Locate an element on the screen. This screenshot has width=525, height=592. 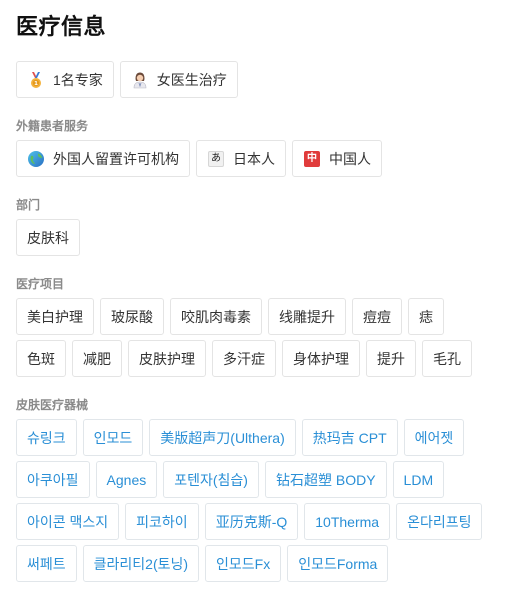
section-label-department: 部门 is located at coordinates (28, 205).